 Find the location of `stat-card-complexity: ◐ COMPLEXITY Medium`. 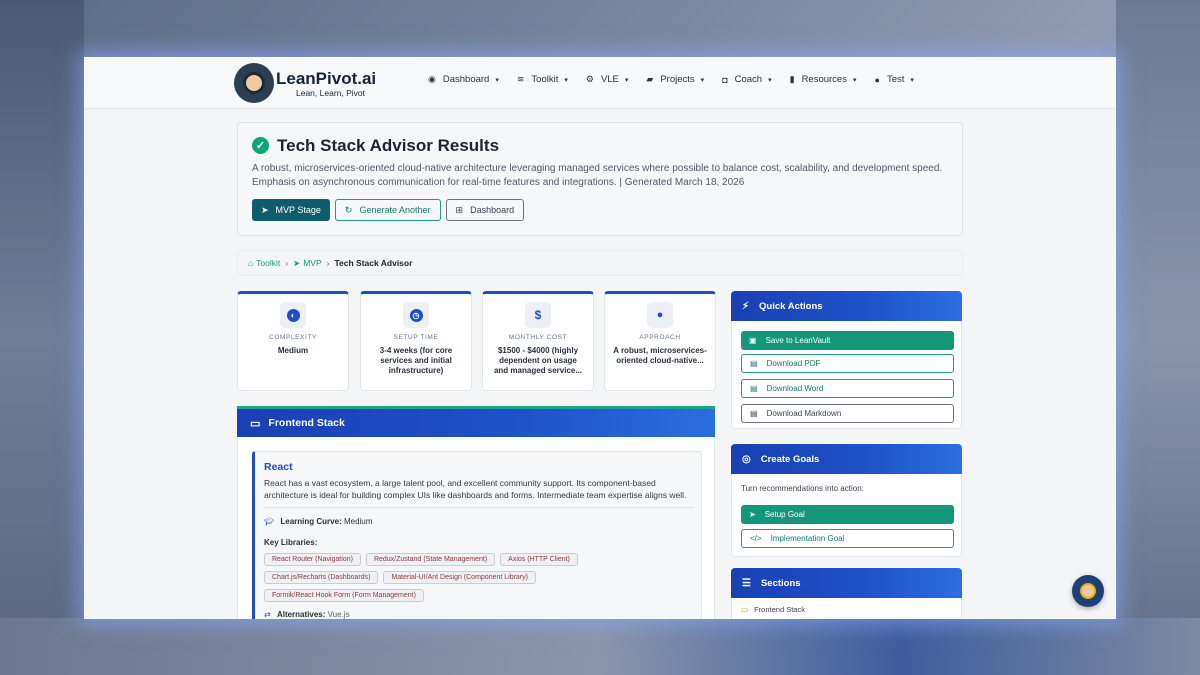

stat-card-complexity: ◐ COMPLEXITY Medium is located at coordinates (293, 341).